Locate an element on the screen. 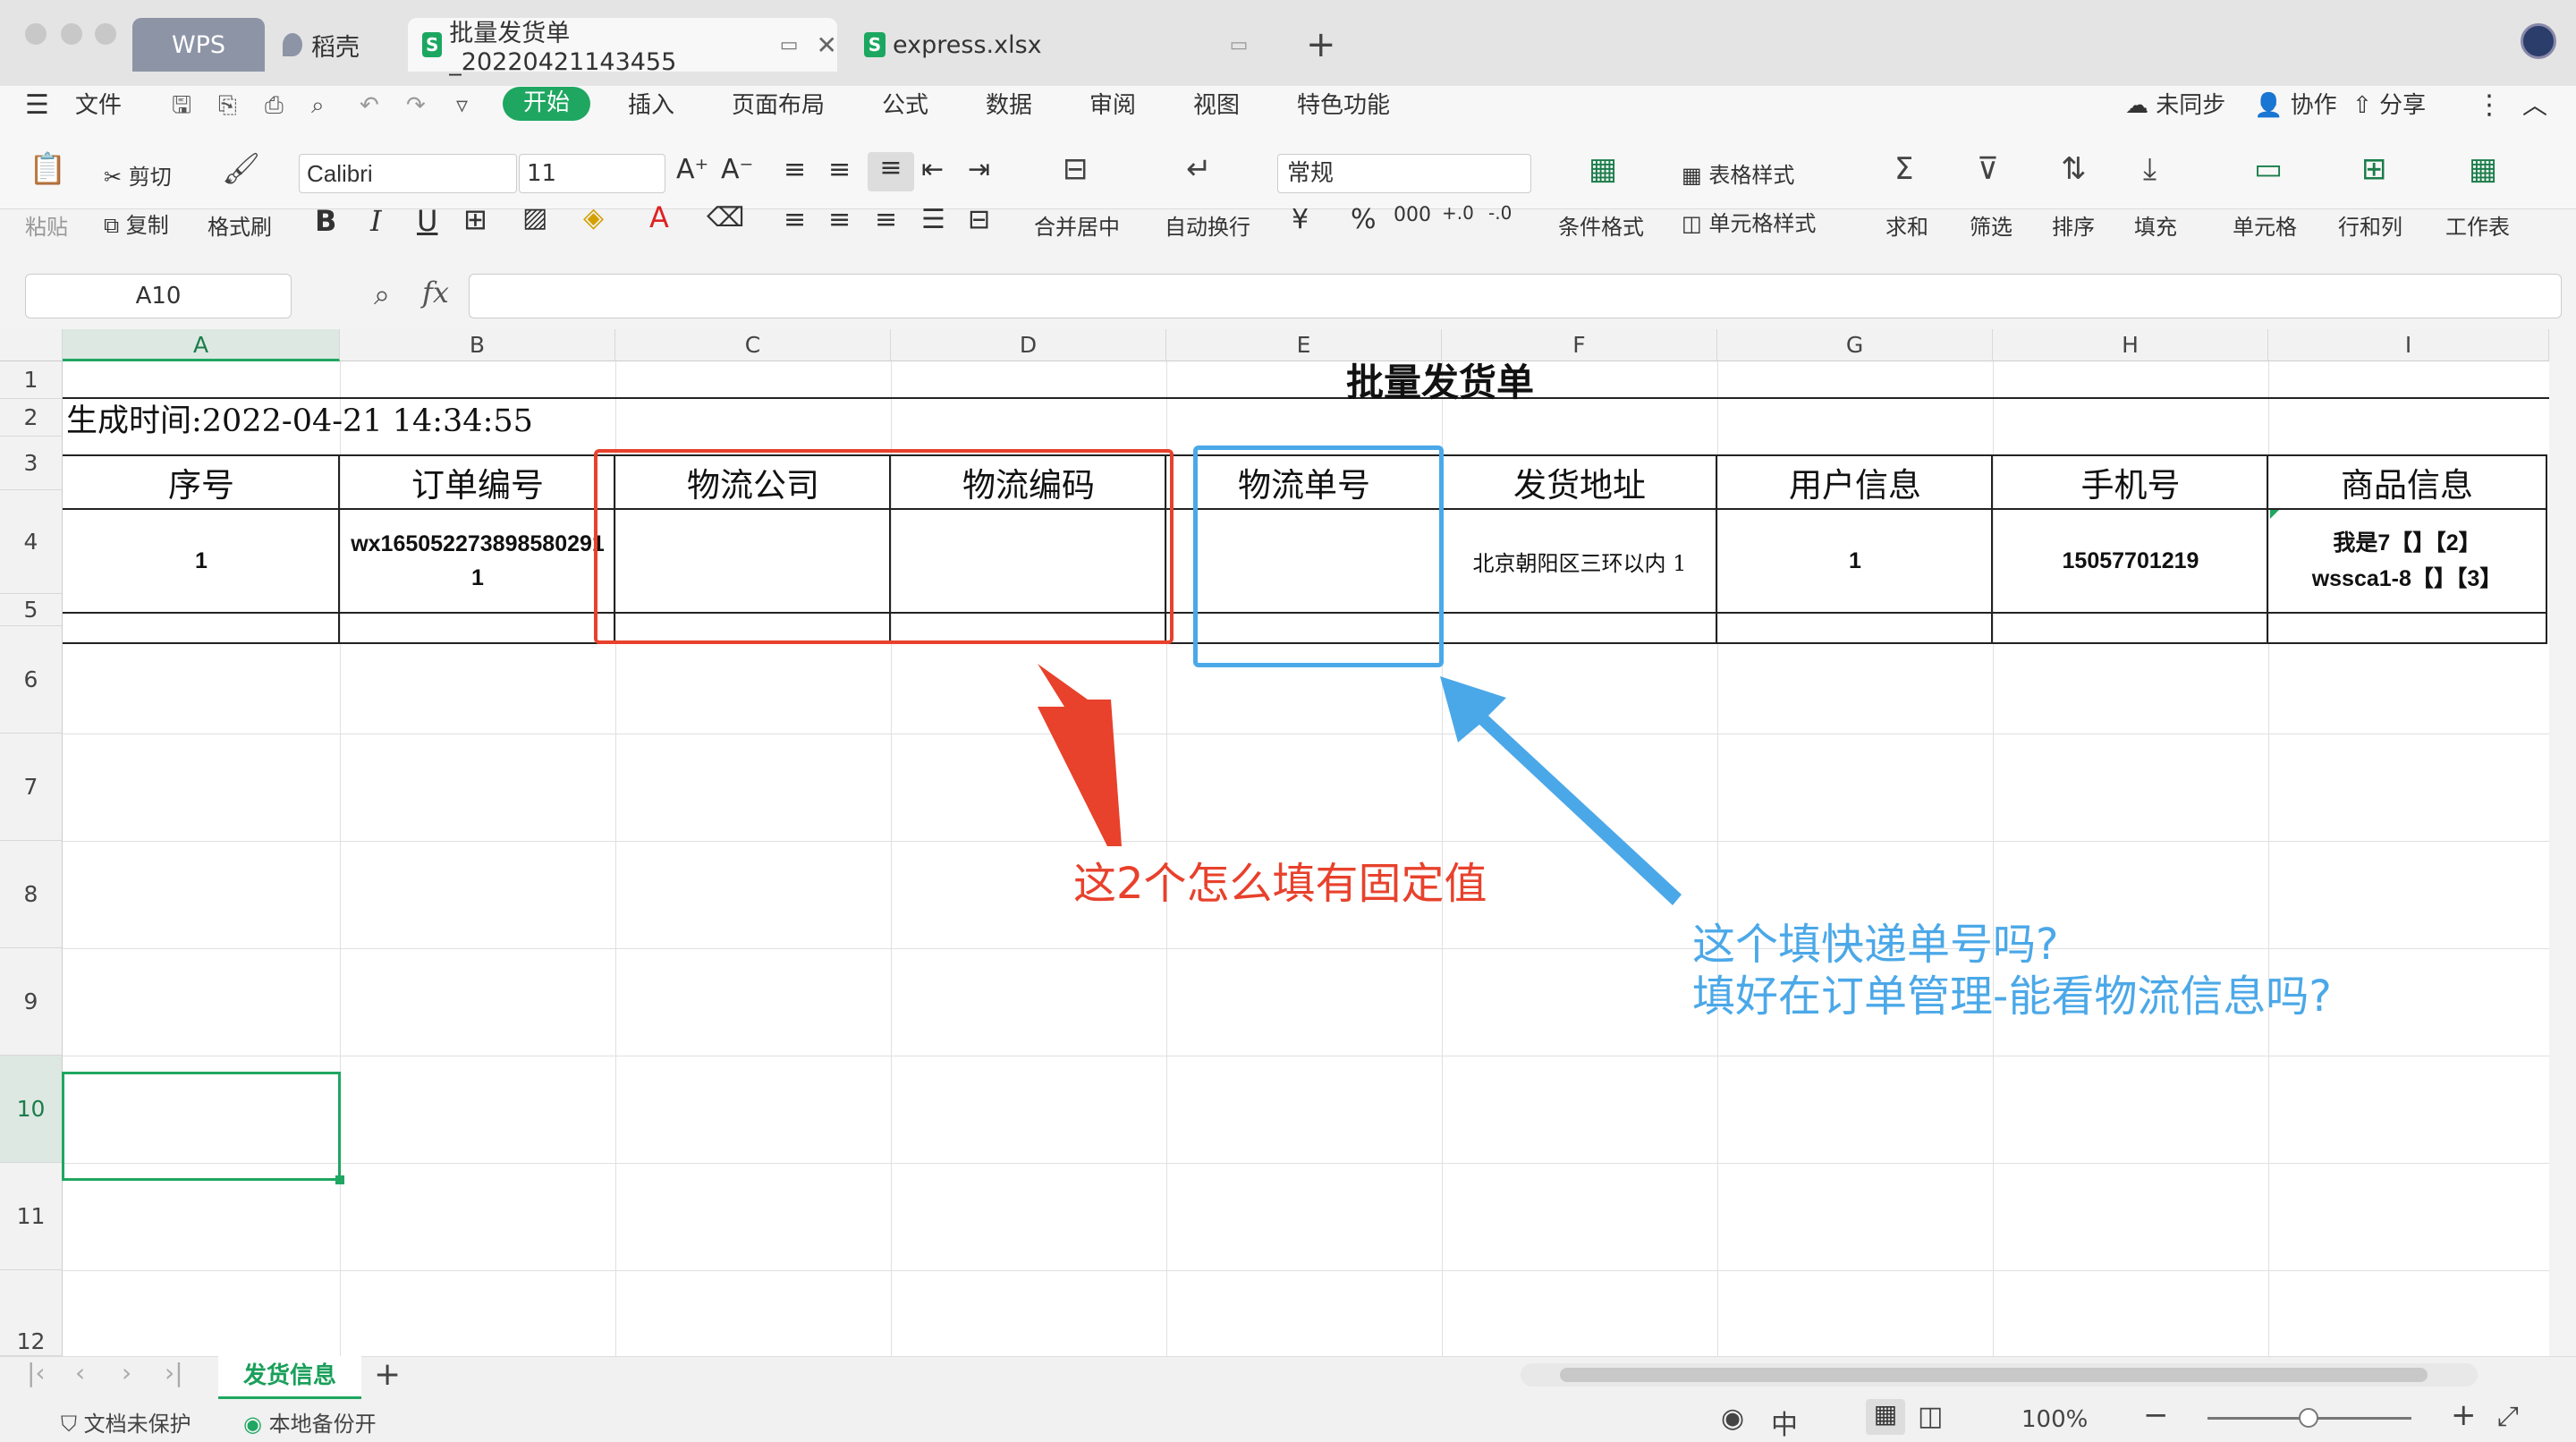 The height and width of the screenshot is (1442, 2576). horizontal-scrollbar is located at coordinates (1999, 1375).